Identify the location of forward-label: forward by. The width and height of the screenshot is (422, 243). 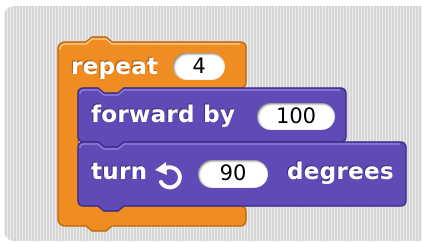
(163, 115).